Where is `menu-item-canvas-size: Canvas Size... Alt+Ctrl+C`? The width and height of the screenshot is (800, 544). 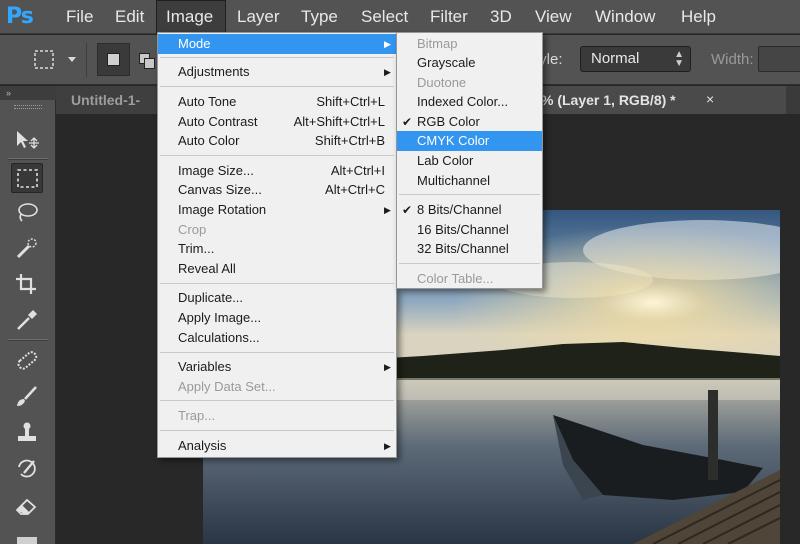 menu-item-canvas-size: Canvas Size... Alt+Ctrl+C is located at coordinates (277, 190).